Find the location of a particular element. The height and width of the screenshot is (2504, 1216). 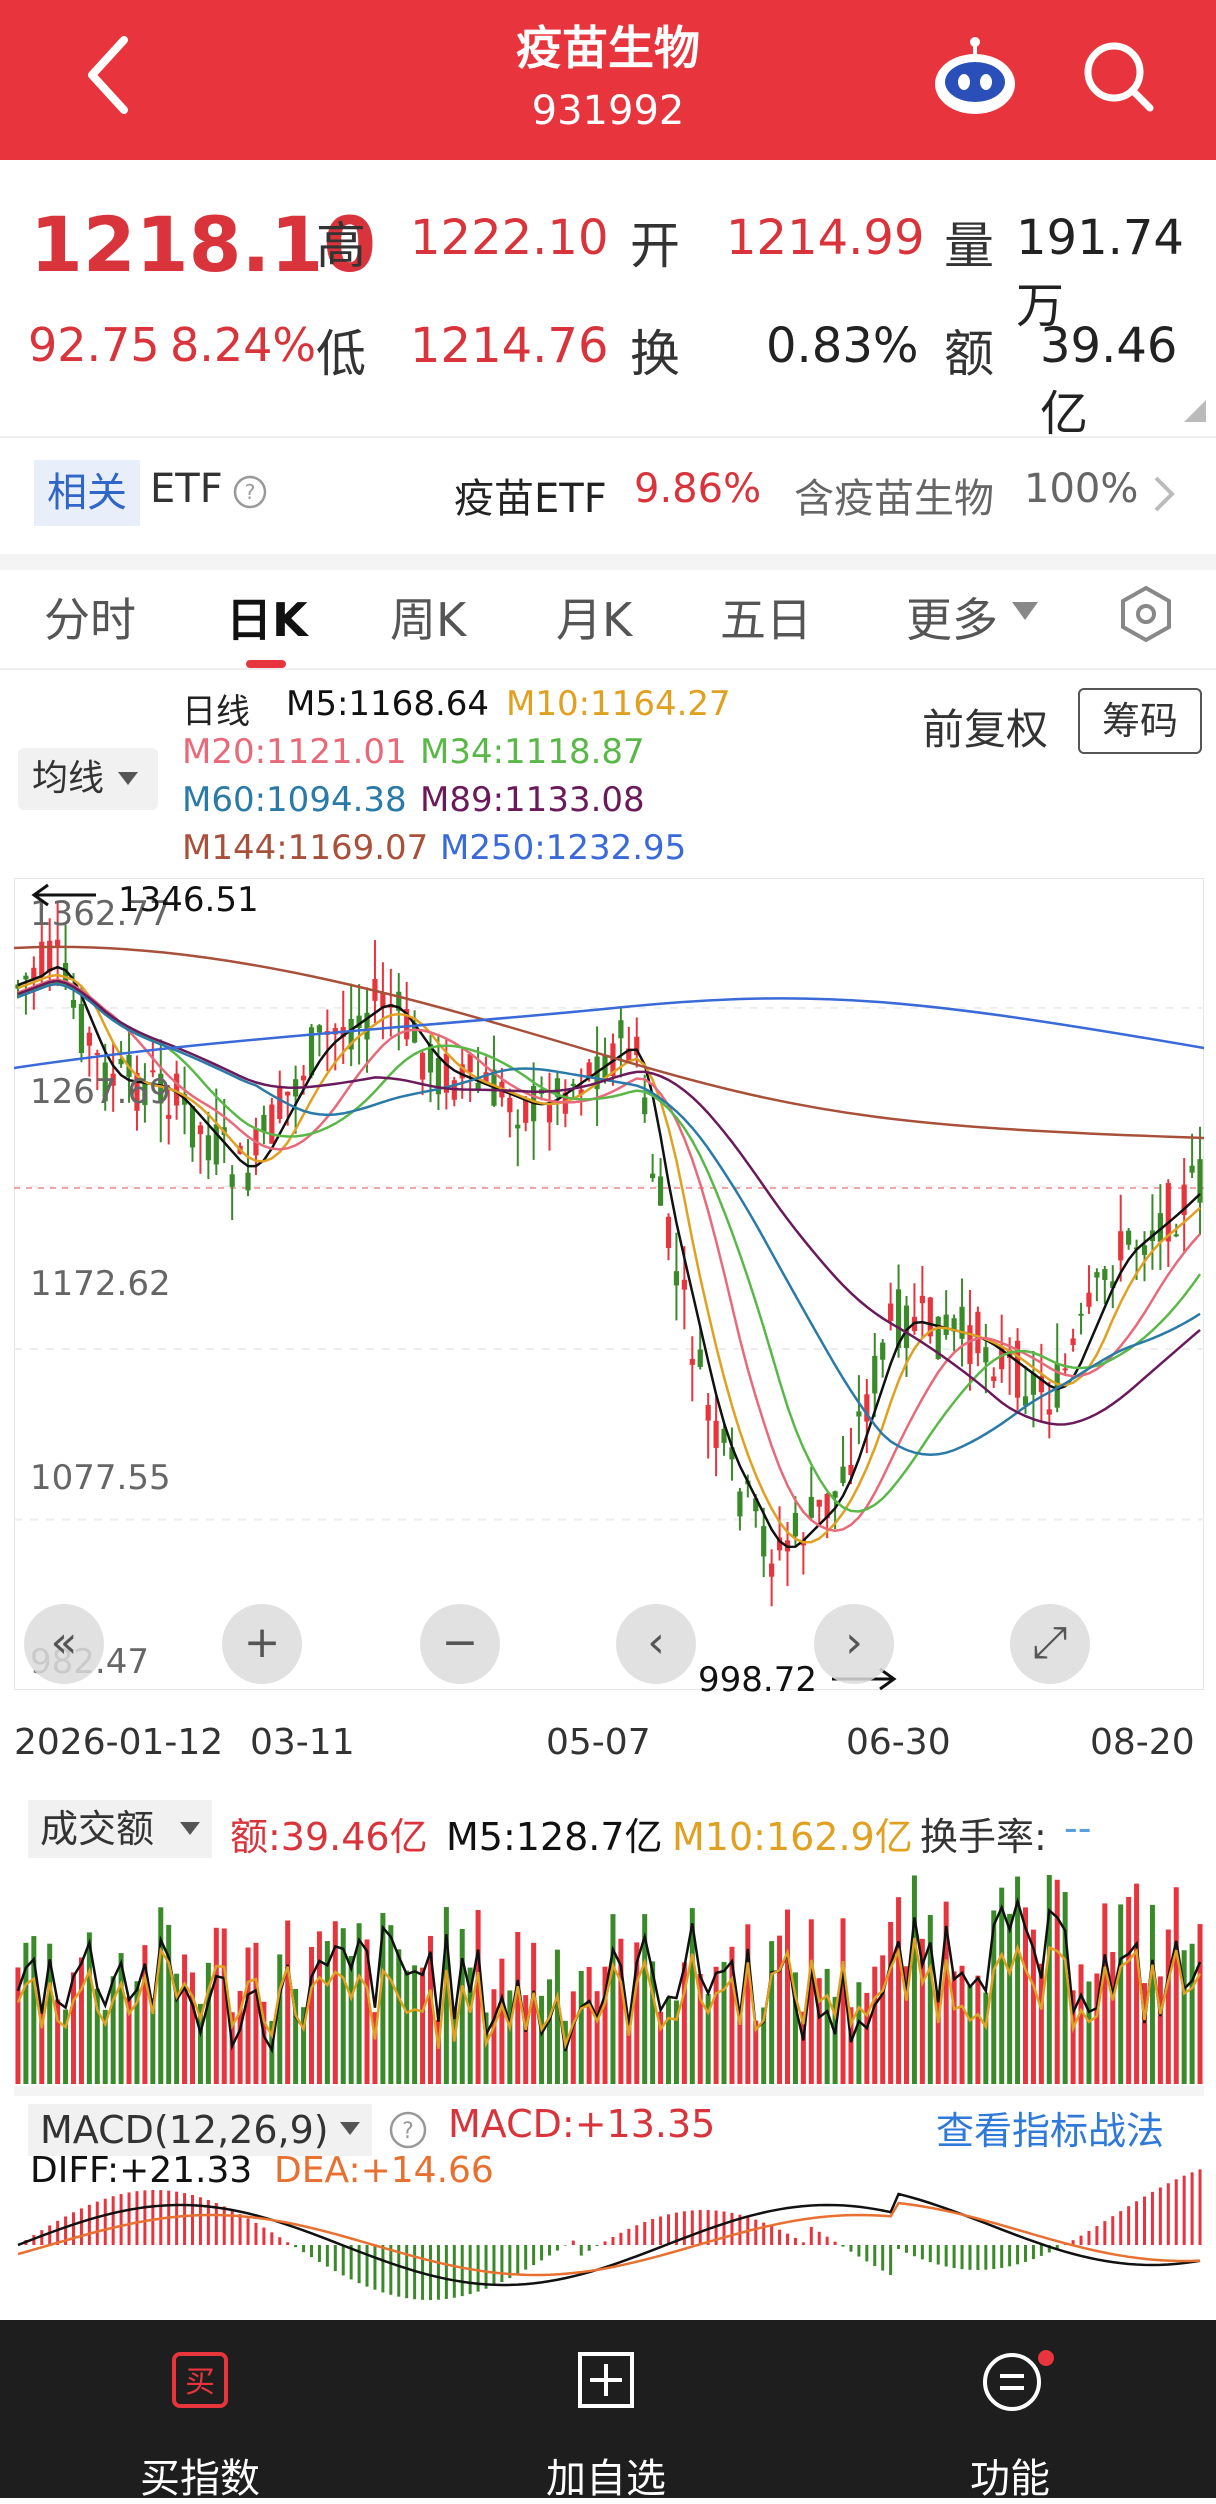

adjust-mode: 前复权 is located at coordinates (985, 726).